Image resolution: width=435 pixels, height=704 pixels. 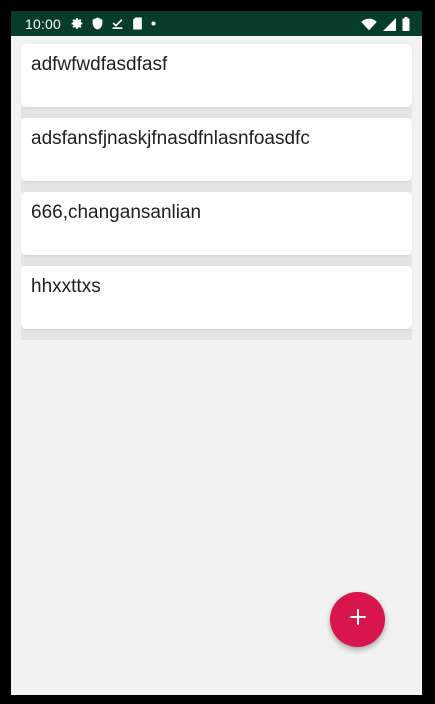 What do you see at coordinates (137, 23) in the screenshot?
I see `sd-card-icon` at bounding box center [137, 23].